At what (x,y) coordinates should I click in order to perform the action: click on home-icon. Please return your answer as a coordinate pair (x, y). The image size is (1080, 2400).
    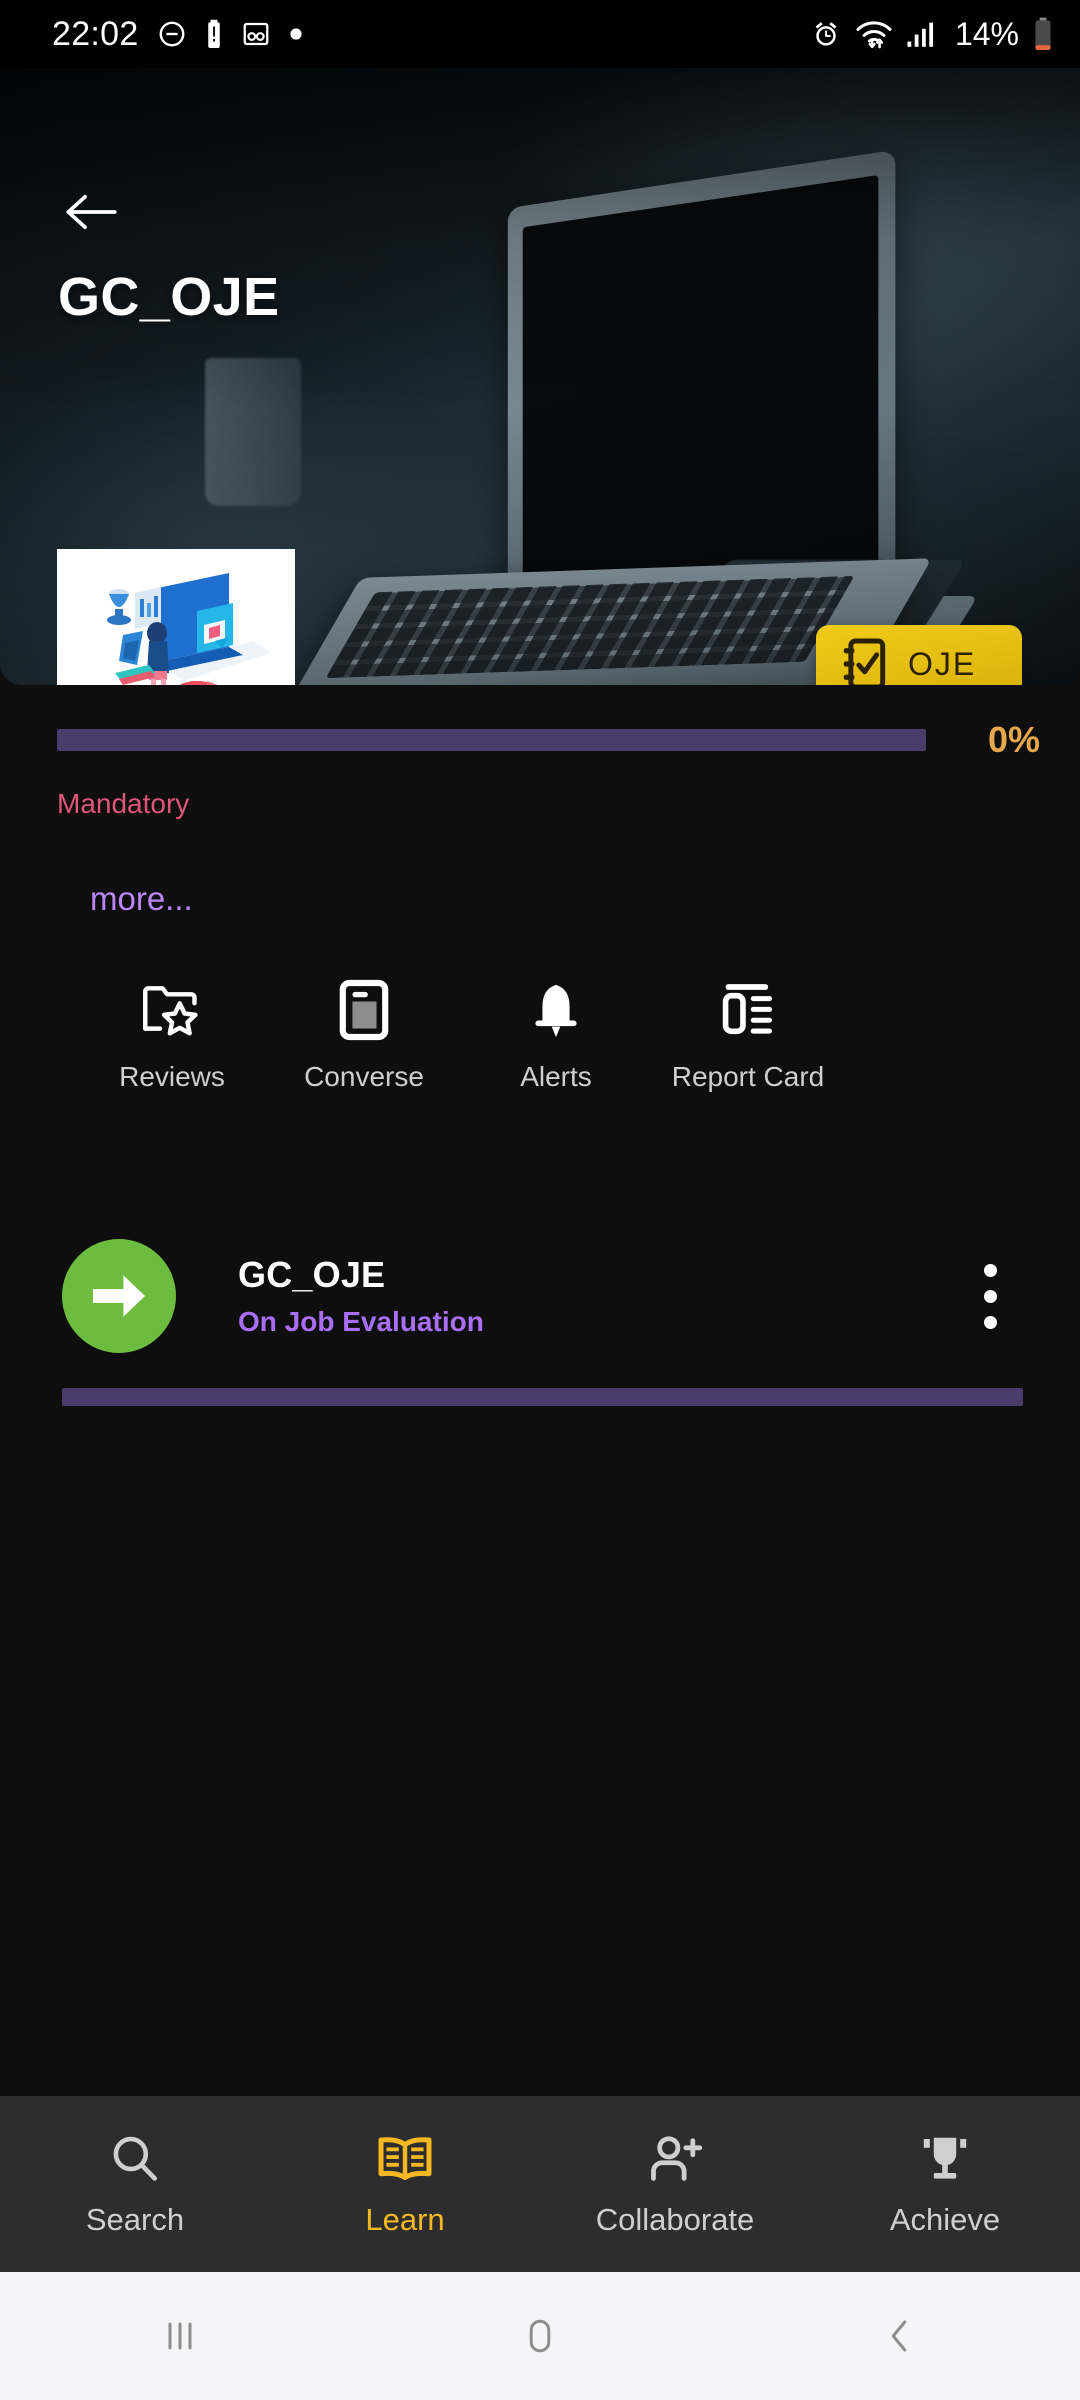
    Looking at the image, I should click on (540, 2336).